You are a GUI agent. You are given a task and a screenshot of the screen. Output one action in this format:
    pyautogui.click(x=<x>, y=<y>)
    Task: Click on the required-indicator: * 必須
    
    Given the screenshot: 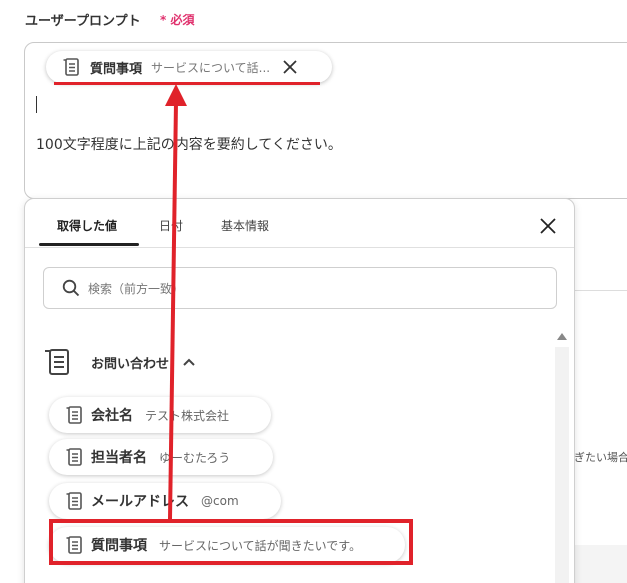 What is the action you would take?
    pyautogui.click(x=177, y=19)
    